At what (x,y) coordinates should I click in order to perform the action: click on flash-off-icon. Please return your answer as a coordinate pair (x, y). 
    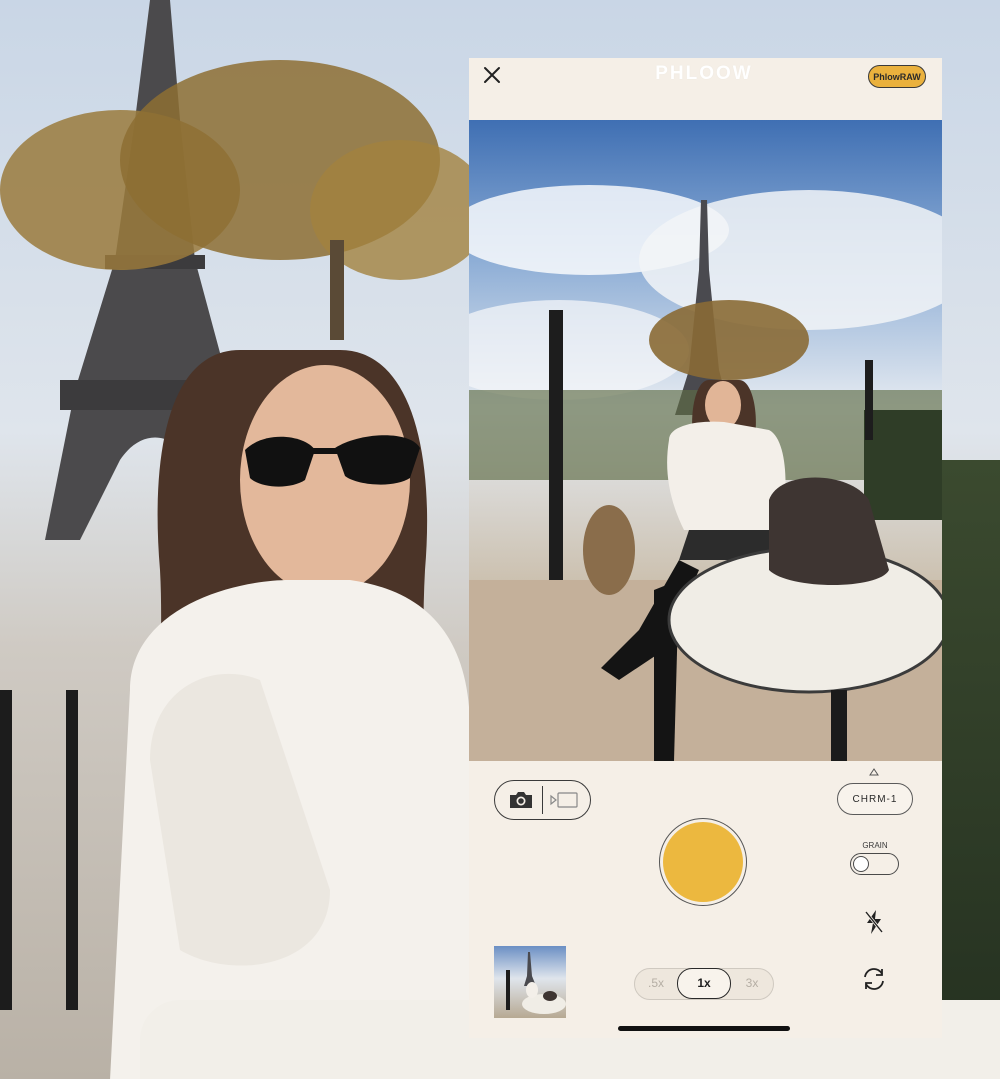
    Looking at the image, I should click on (874, 922).